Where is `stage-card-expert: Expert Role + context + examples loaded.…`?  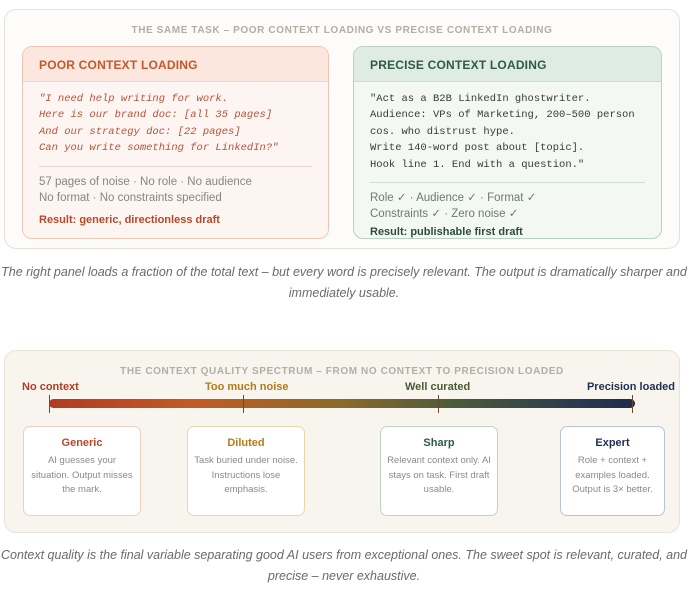
stage-card-expert: Expert Role + context + examples loaded.… is located at coordinates (612, 471).